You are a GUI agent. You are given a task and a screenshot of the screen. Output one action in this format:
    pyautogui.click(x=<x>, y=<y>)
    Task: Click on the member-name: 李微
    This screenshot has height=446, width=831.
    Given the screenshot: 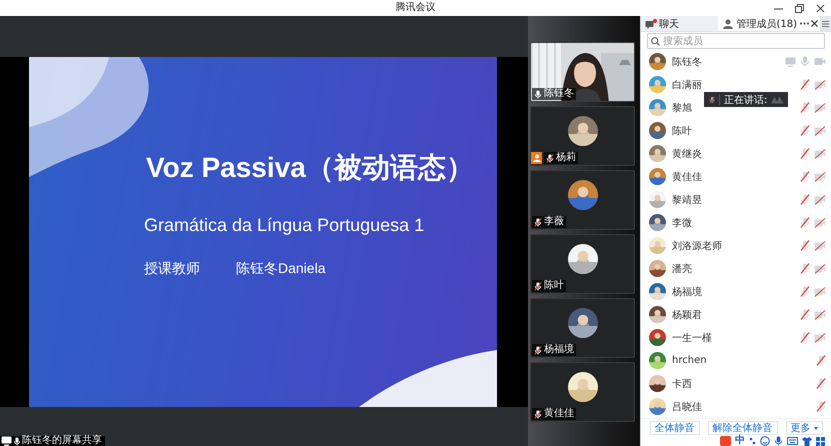 What is the action you would take?
    pyautogui.click(x=682, y=223)
    